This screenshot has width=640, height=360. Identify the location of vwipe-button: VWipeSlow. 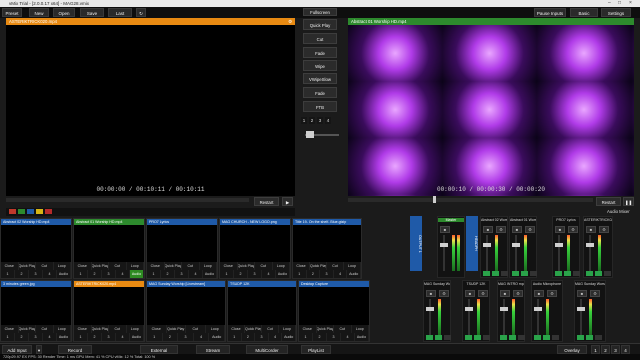
(320, 78).